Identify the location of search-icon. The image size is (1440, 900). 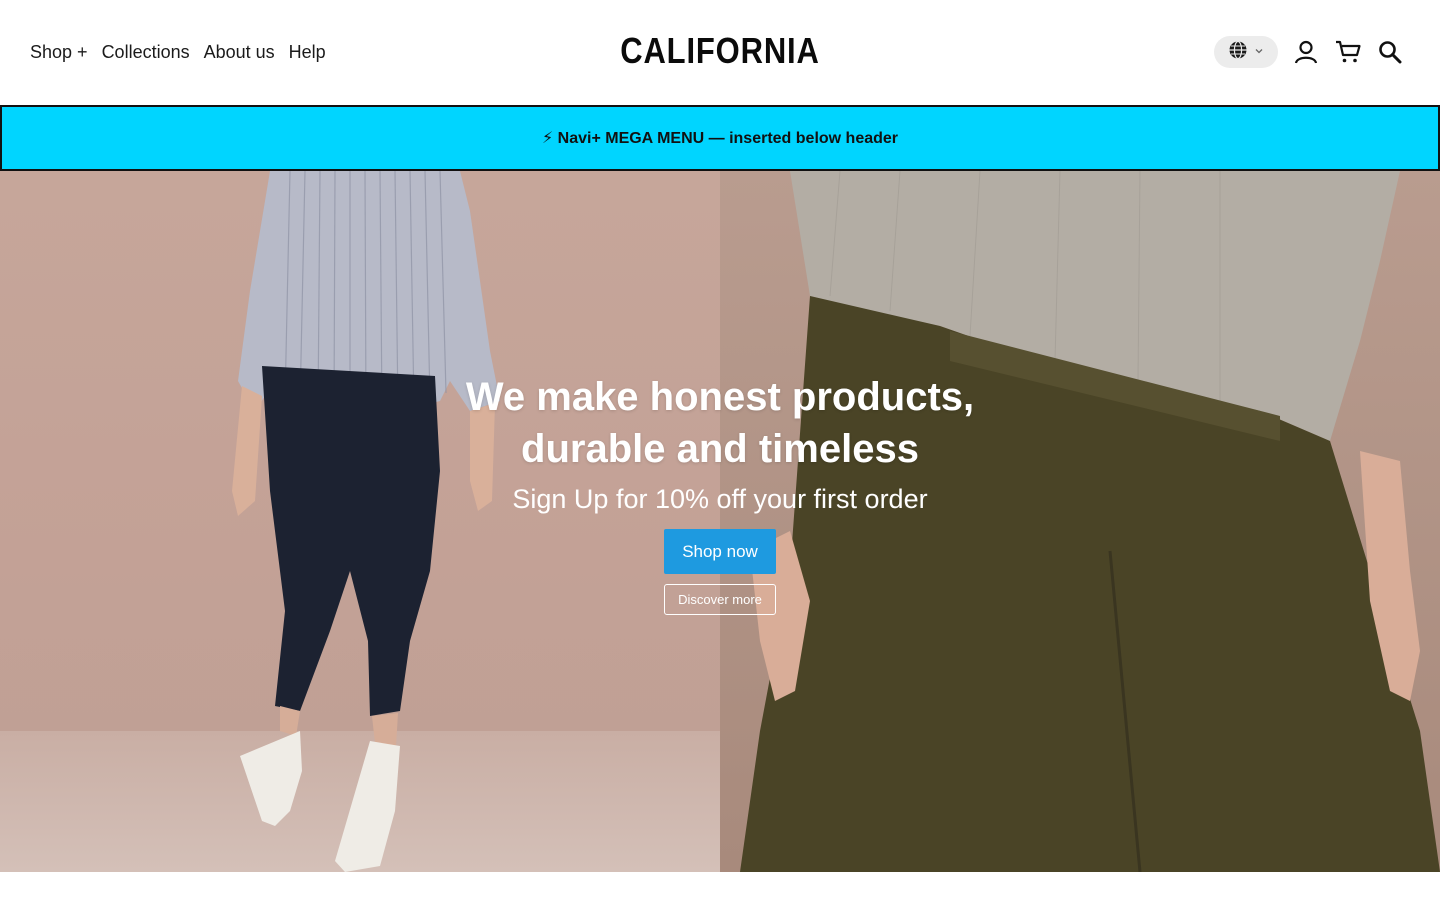
(1390, 52).